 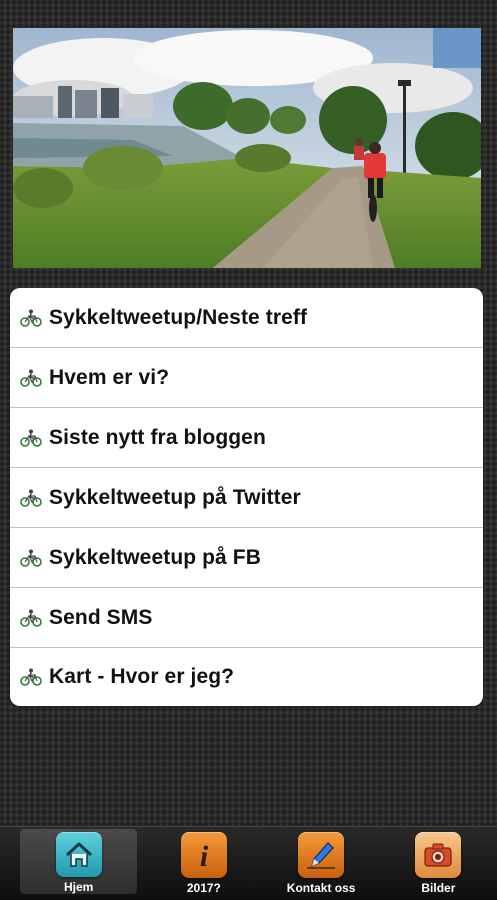 I want to click on tab-label: Bilder, so click(x=438, y=888).